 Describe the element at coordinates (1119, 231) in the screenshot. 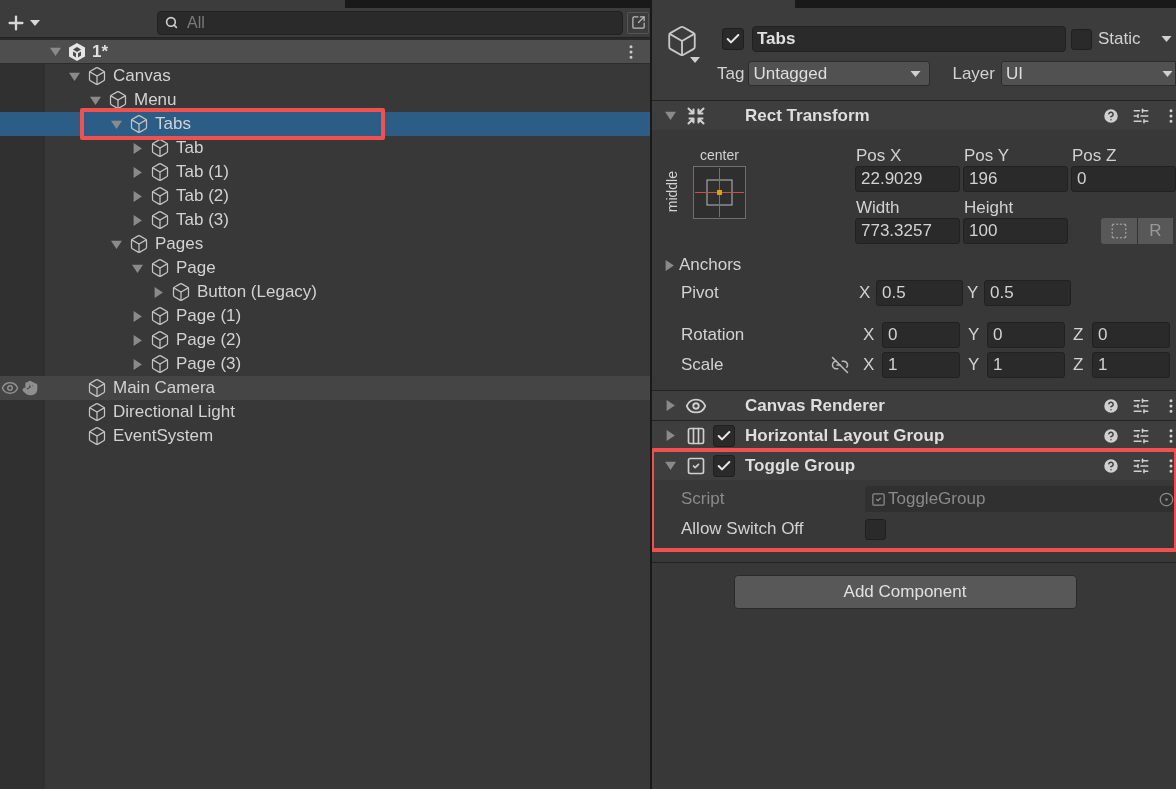

I see `blueprint-button` at that location.